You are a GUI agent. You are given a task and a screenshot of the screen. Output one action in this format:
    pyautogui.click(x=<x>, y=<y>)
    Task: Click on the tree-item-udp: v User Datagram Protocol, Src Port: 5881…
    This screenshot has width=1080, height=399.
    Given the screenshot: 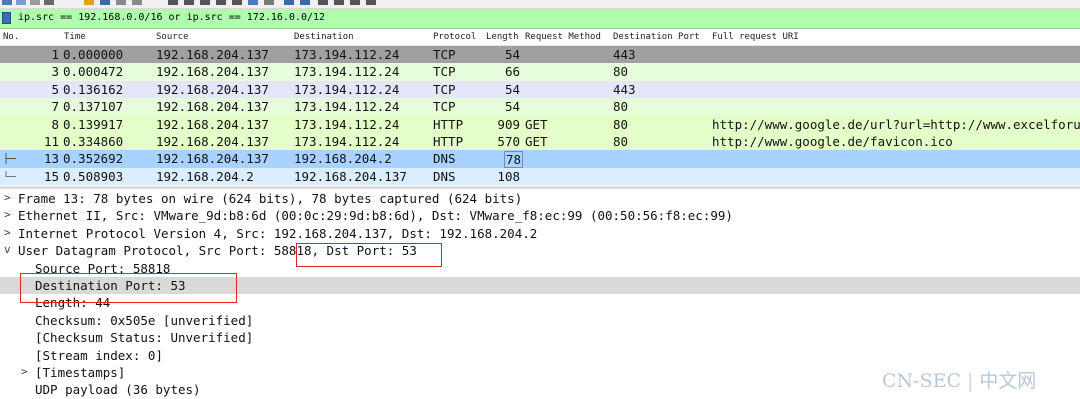 What is the action you would take?
    pyautogui.click(x=540, y=250)
    